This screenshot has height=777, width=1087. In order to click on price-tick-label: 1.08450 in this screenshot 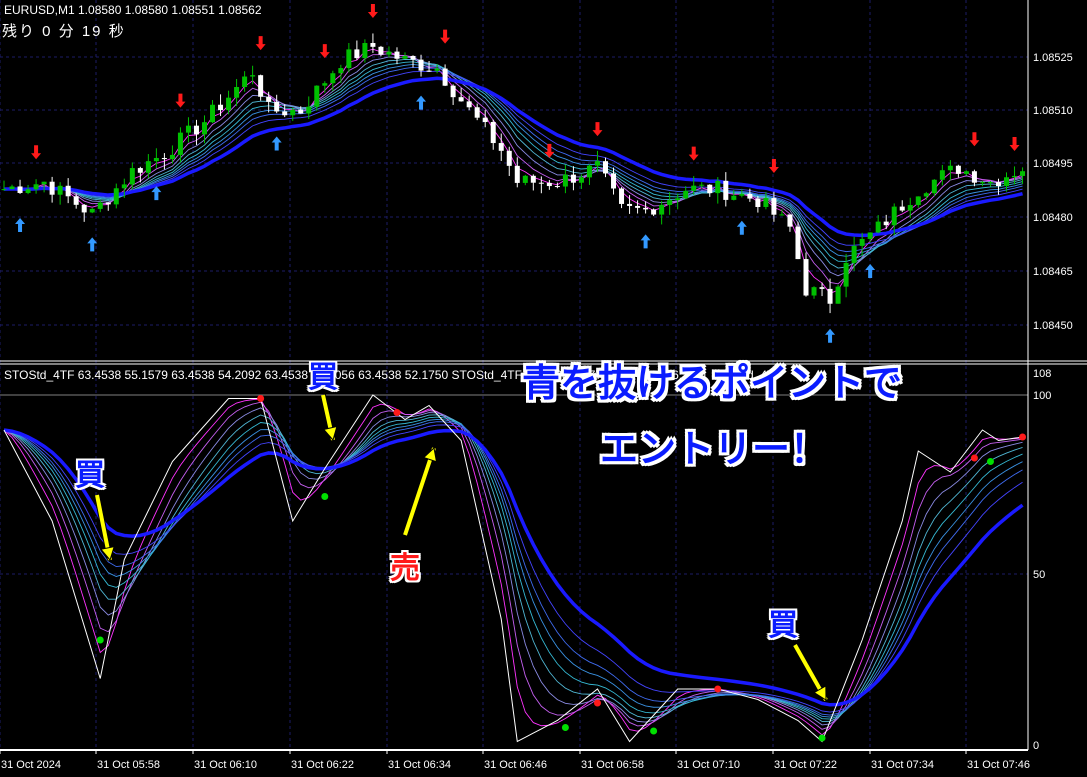, I will do `click(1053, 326)`.